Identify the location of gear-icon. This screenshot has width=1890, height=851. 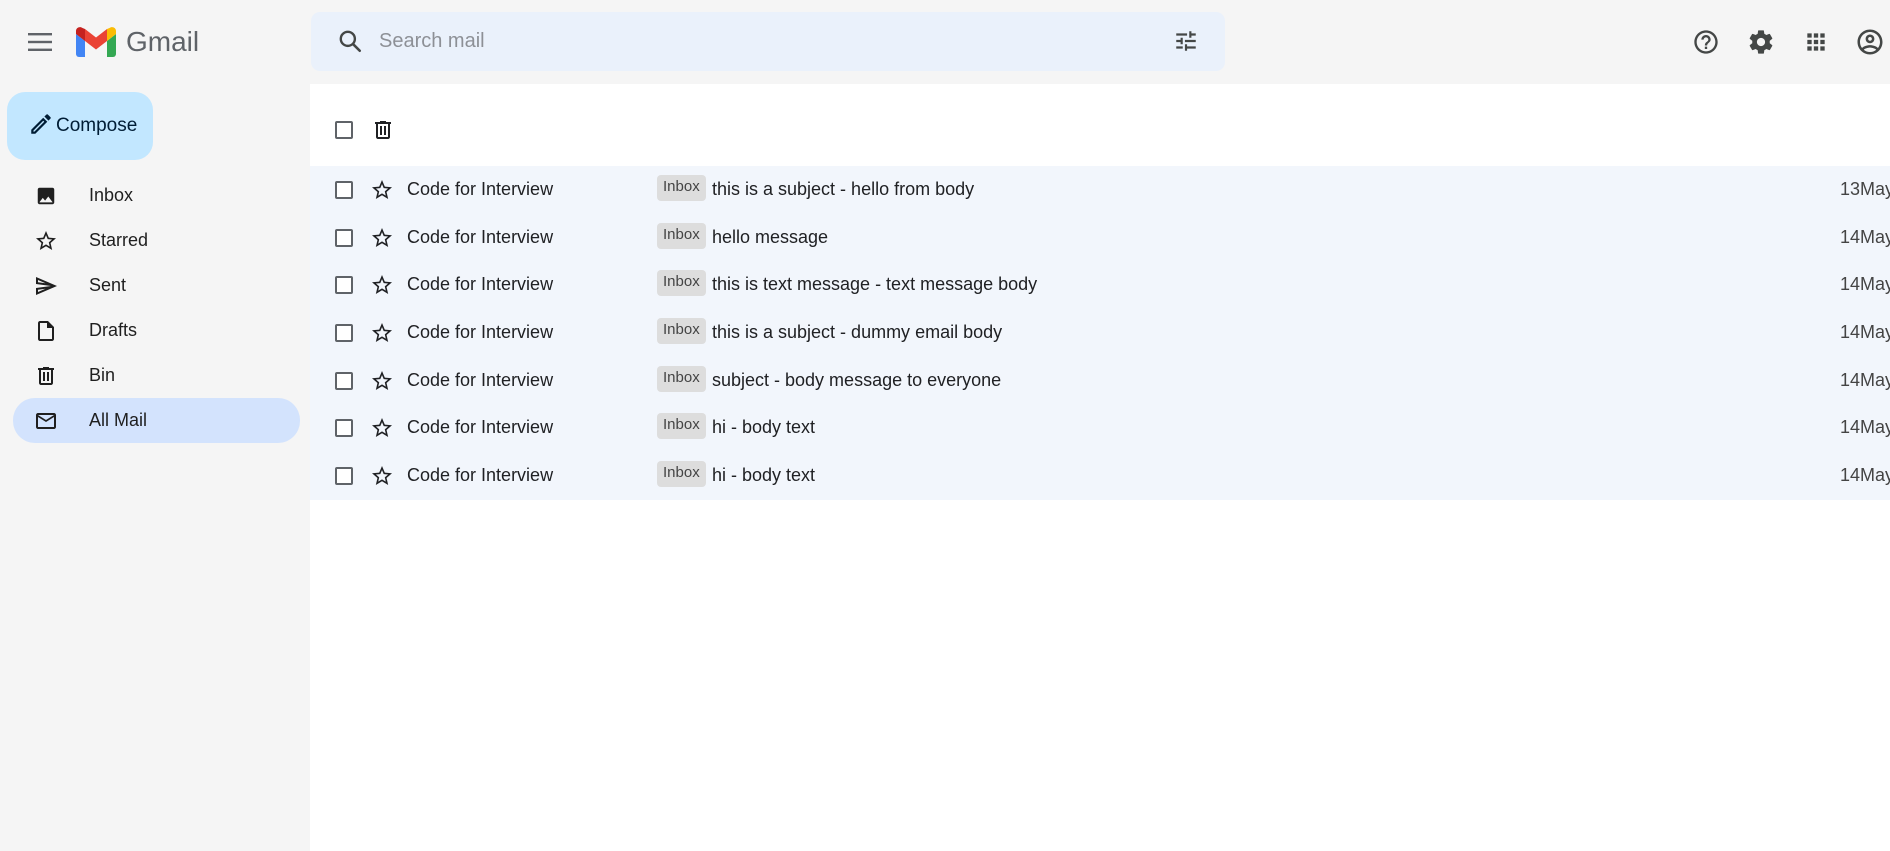
(1761, 42).